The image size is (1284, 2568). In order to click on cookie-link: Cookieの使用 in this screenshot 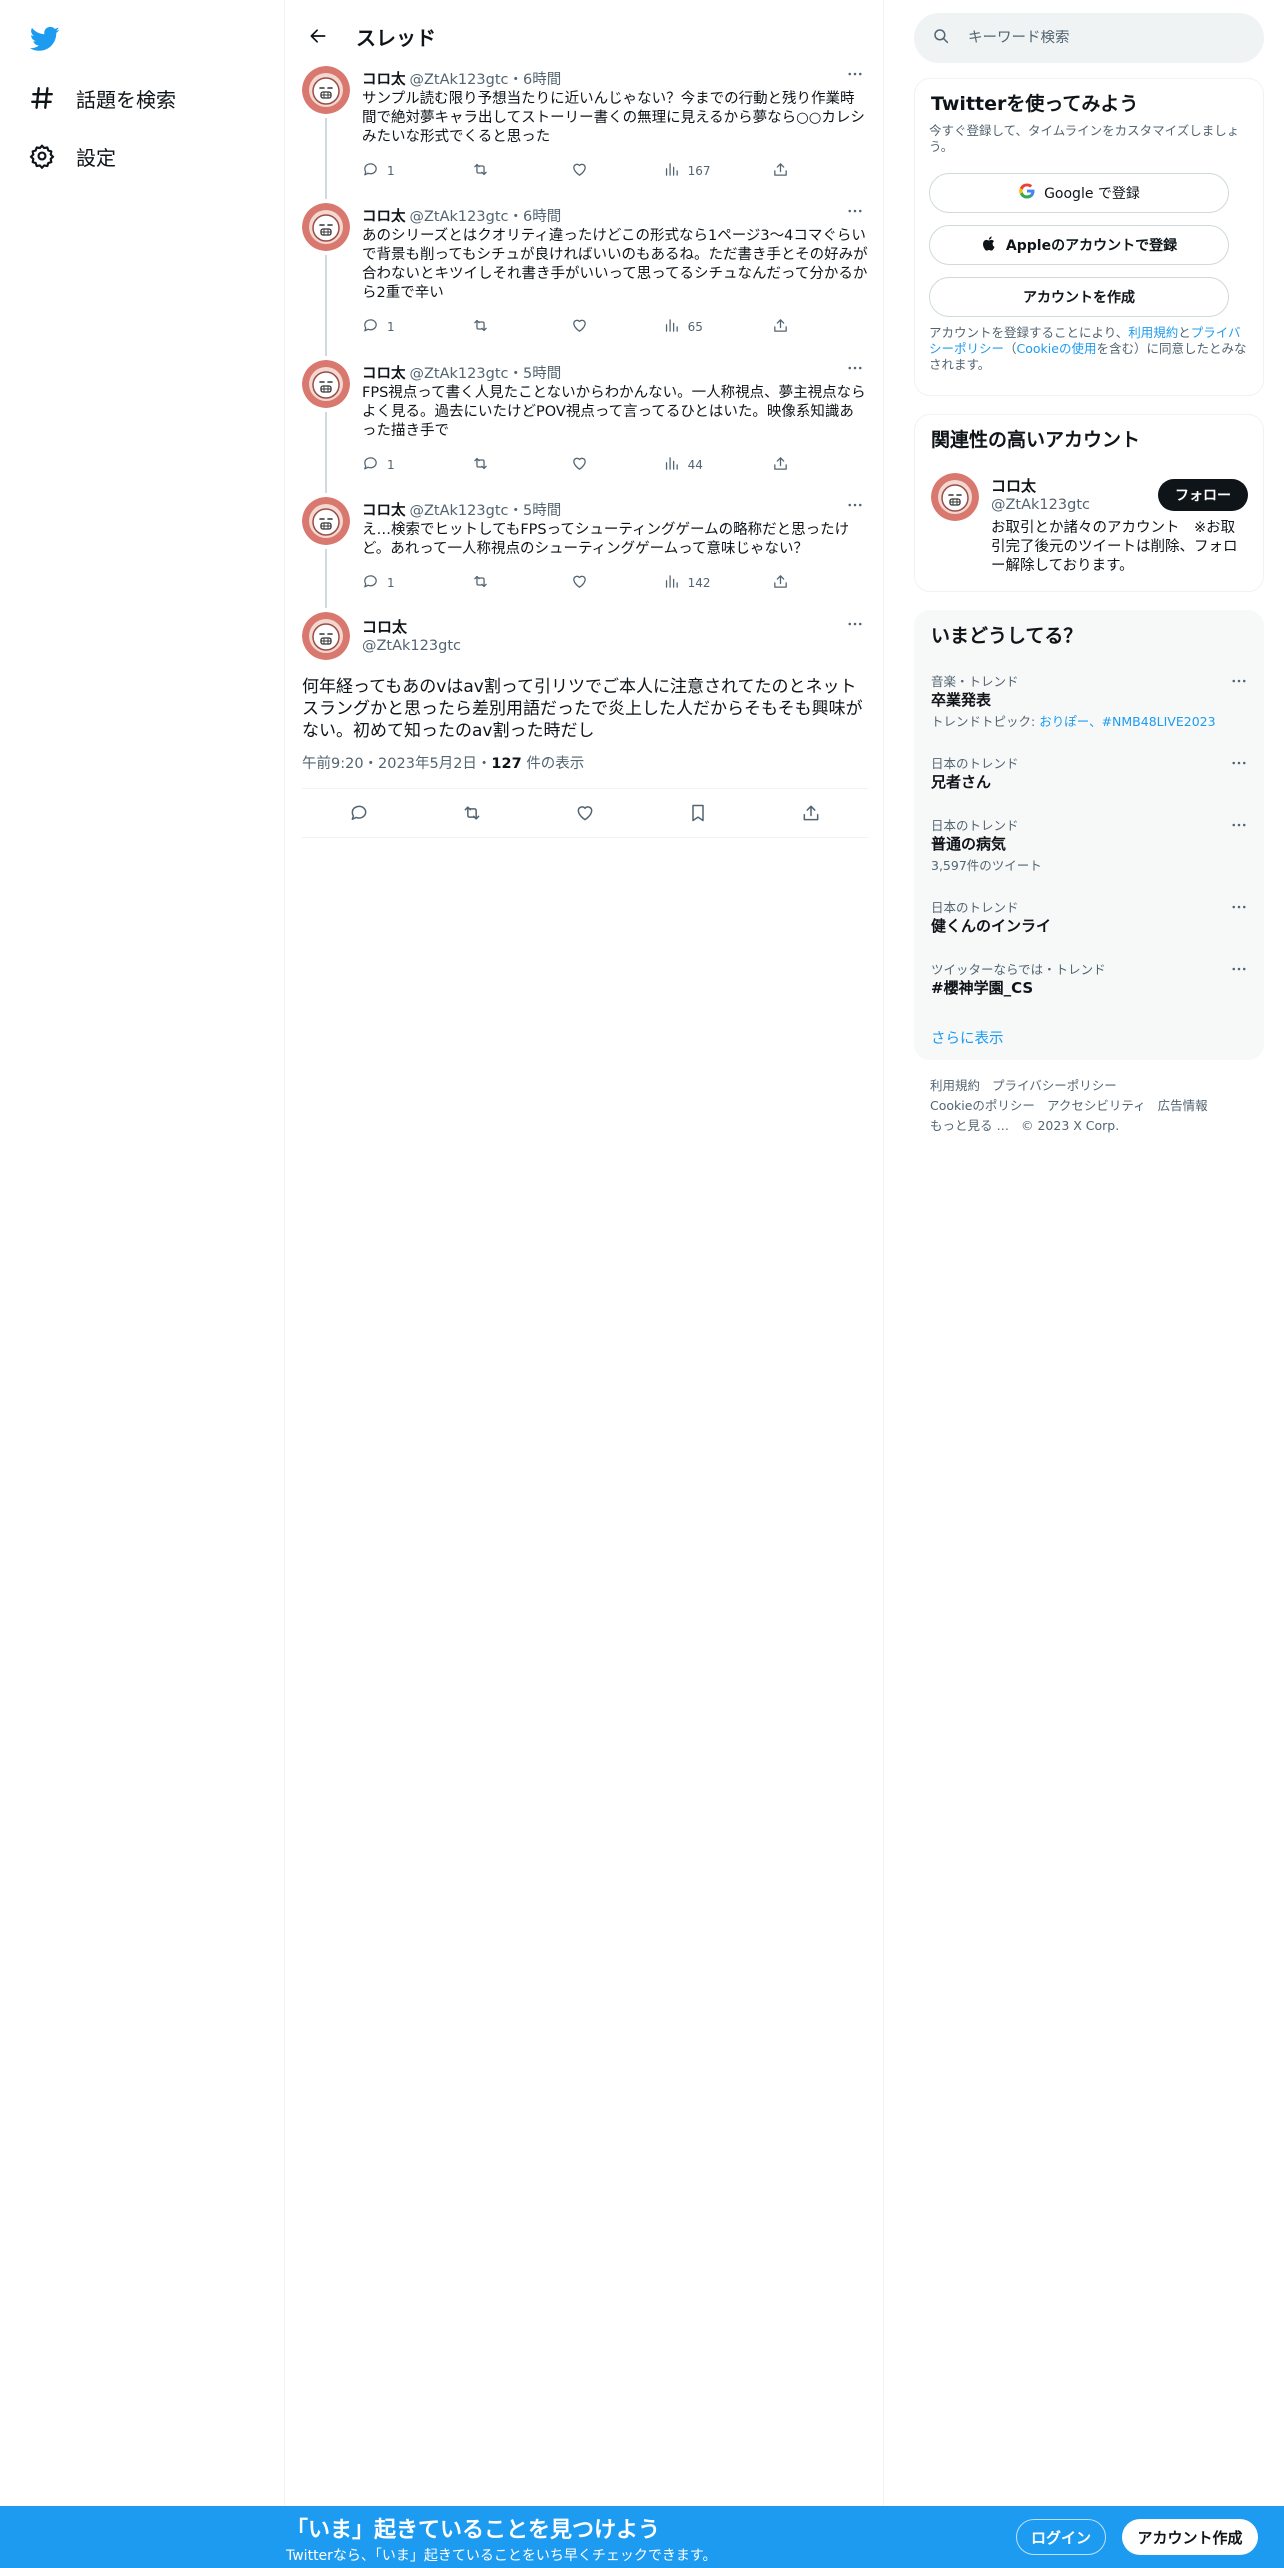, I will do `click(1057, 348)`.